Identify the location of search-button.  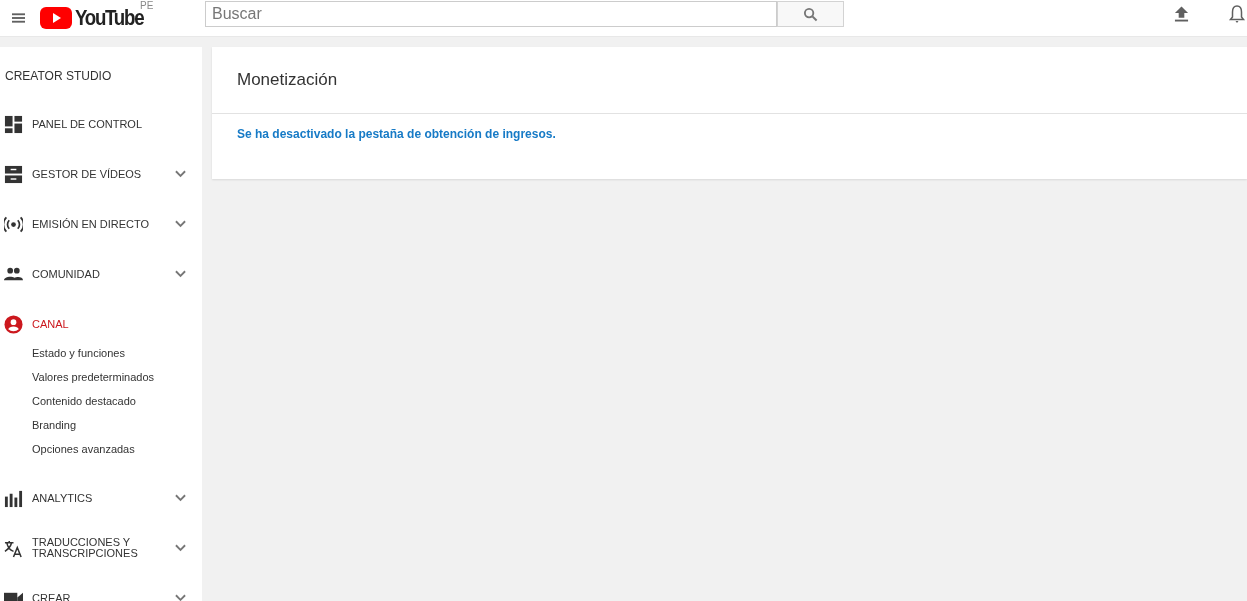
(810, 14).